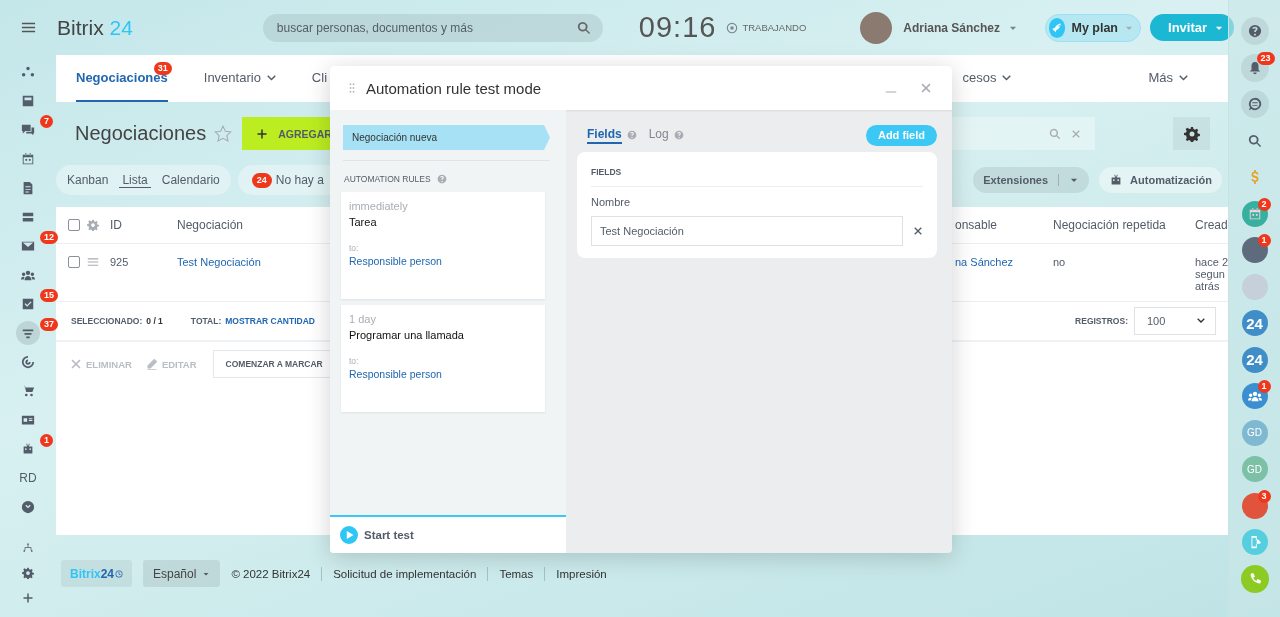 This screenshot has height=617, width=1280. What do you see at coordinates (261, 180) in the screenshot?
I see `badge: 24` at bounding box center [261, 180].